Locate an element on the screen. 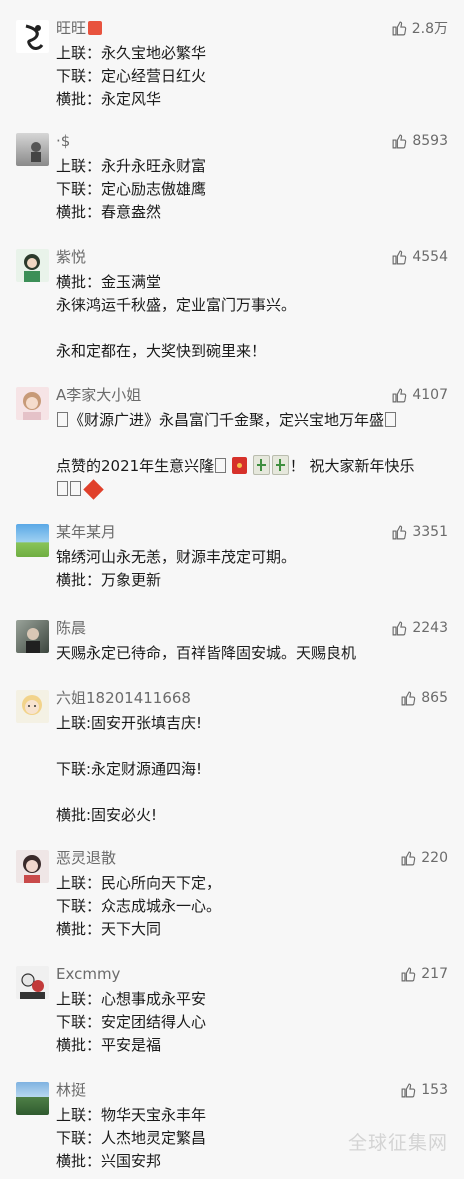 The width and height of the screenshot is (464, 1179). like-button: 4107 is located at coordinates (419, 395).